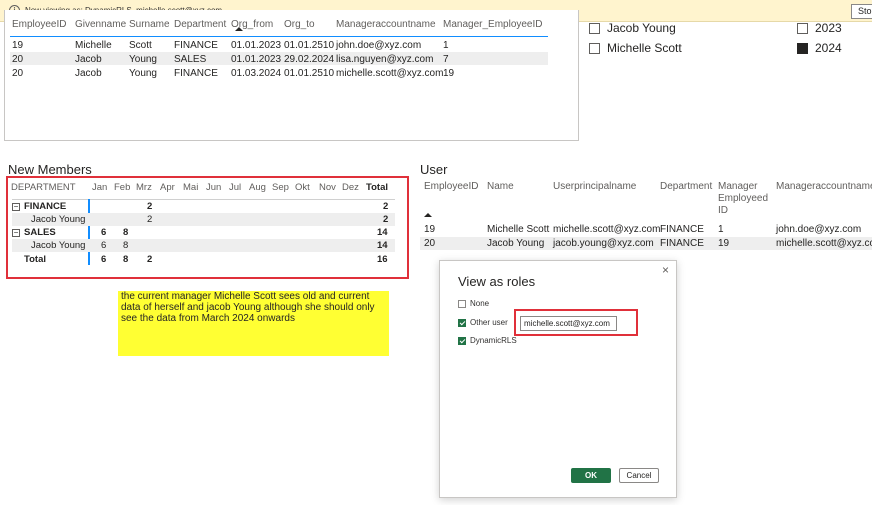  I want to click on column-header: Org_to, so click(299, 24).